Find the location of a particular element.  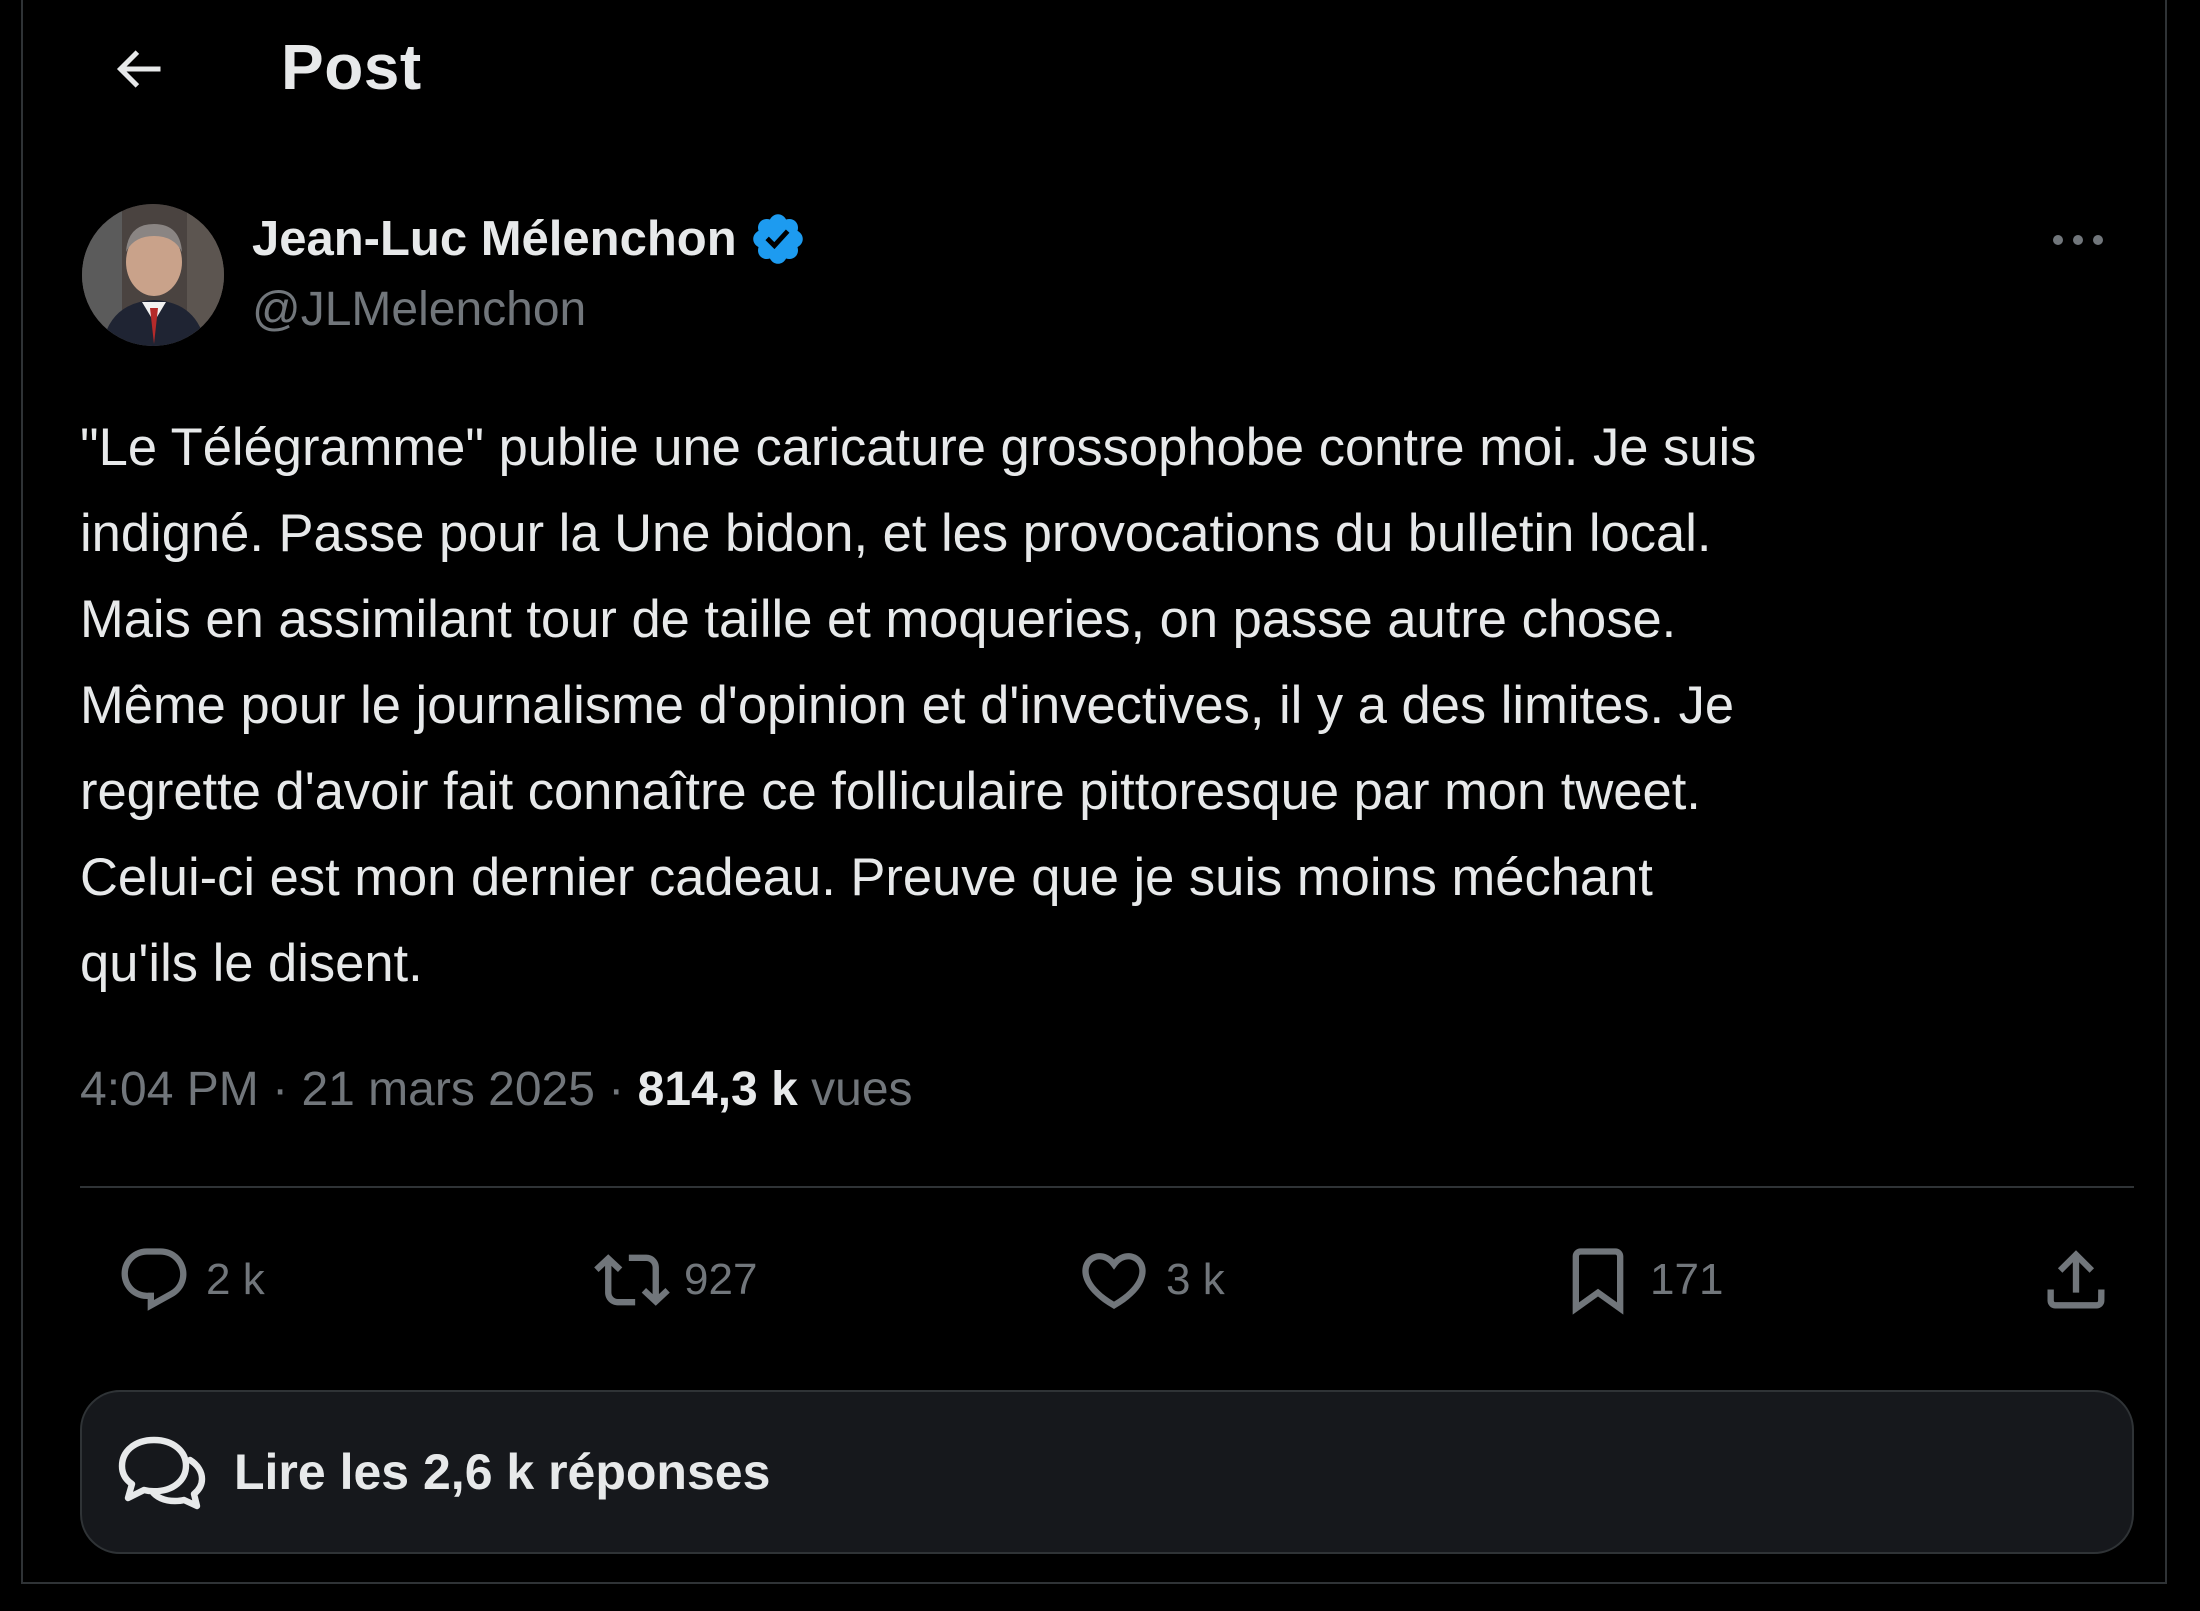

bookmark-icon is located at coordinates (1598, 1281).